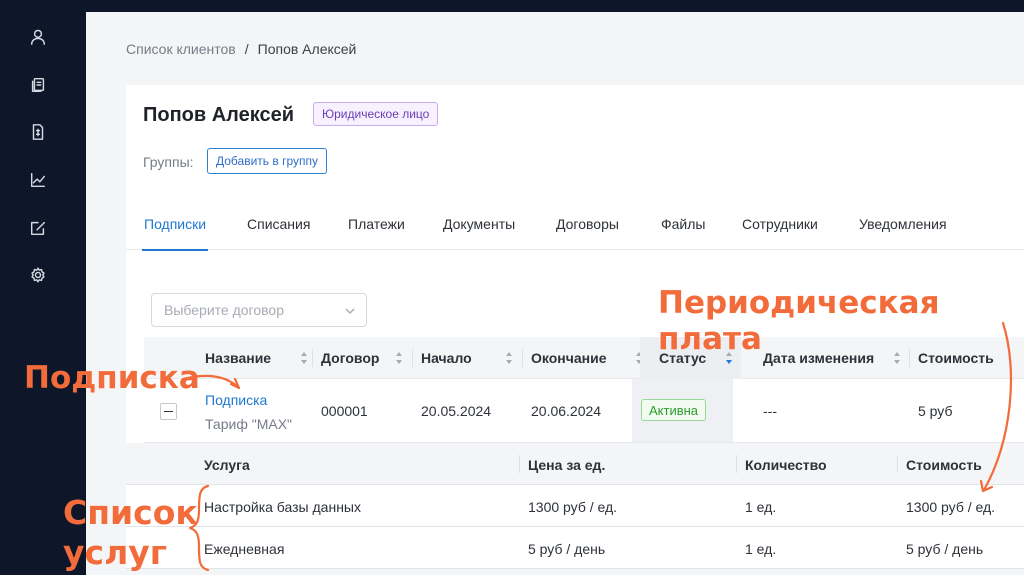 The width and height of the screenshot is (1024, 575). I want to click on user-icon, so click(38, 37).